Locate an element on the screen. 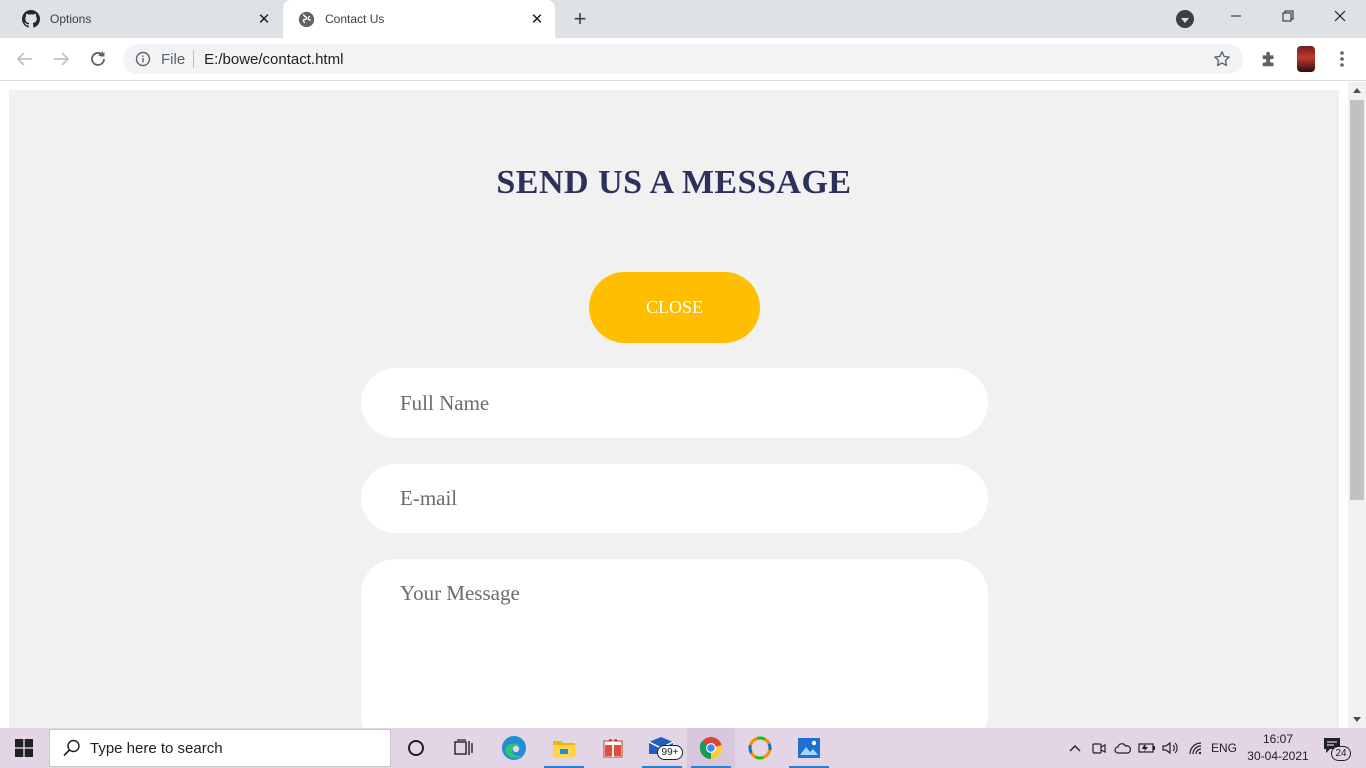 The image size is (1366, 768). wifi-icon is located at coordinates (1196, 748).